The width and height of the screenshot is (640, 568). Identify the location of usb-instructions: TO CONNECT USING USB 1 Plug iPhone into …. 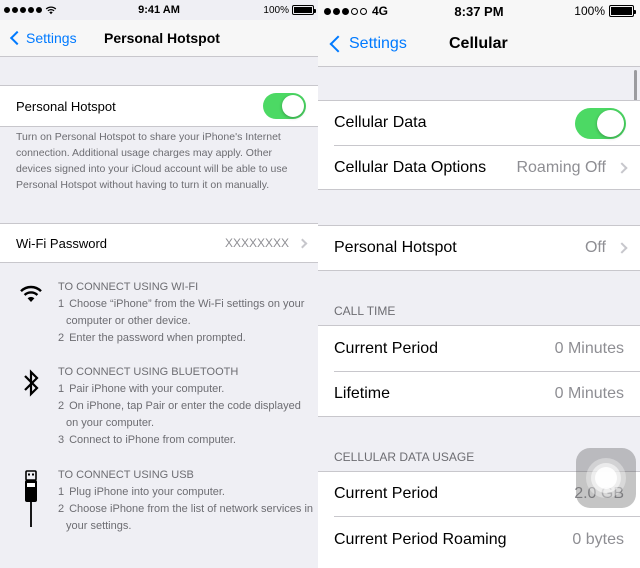
(159, 507).